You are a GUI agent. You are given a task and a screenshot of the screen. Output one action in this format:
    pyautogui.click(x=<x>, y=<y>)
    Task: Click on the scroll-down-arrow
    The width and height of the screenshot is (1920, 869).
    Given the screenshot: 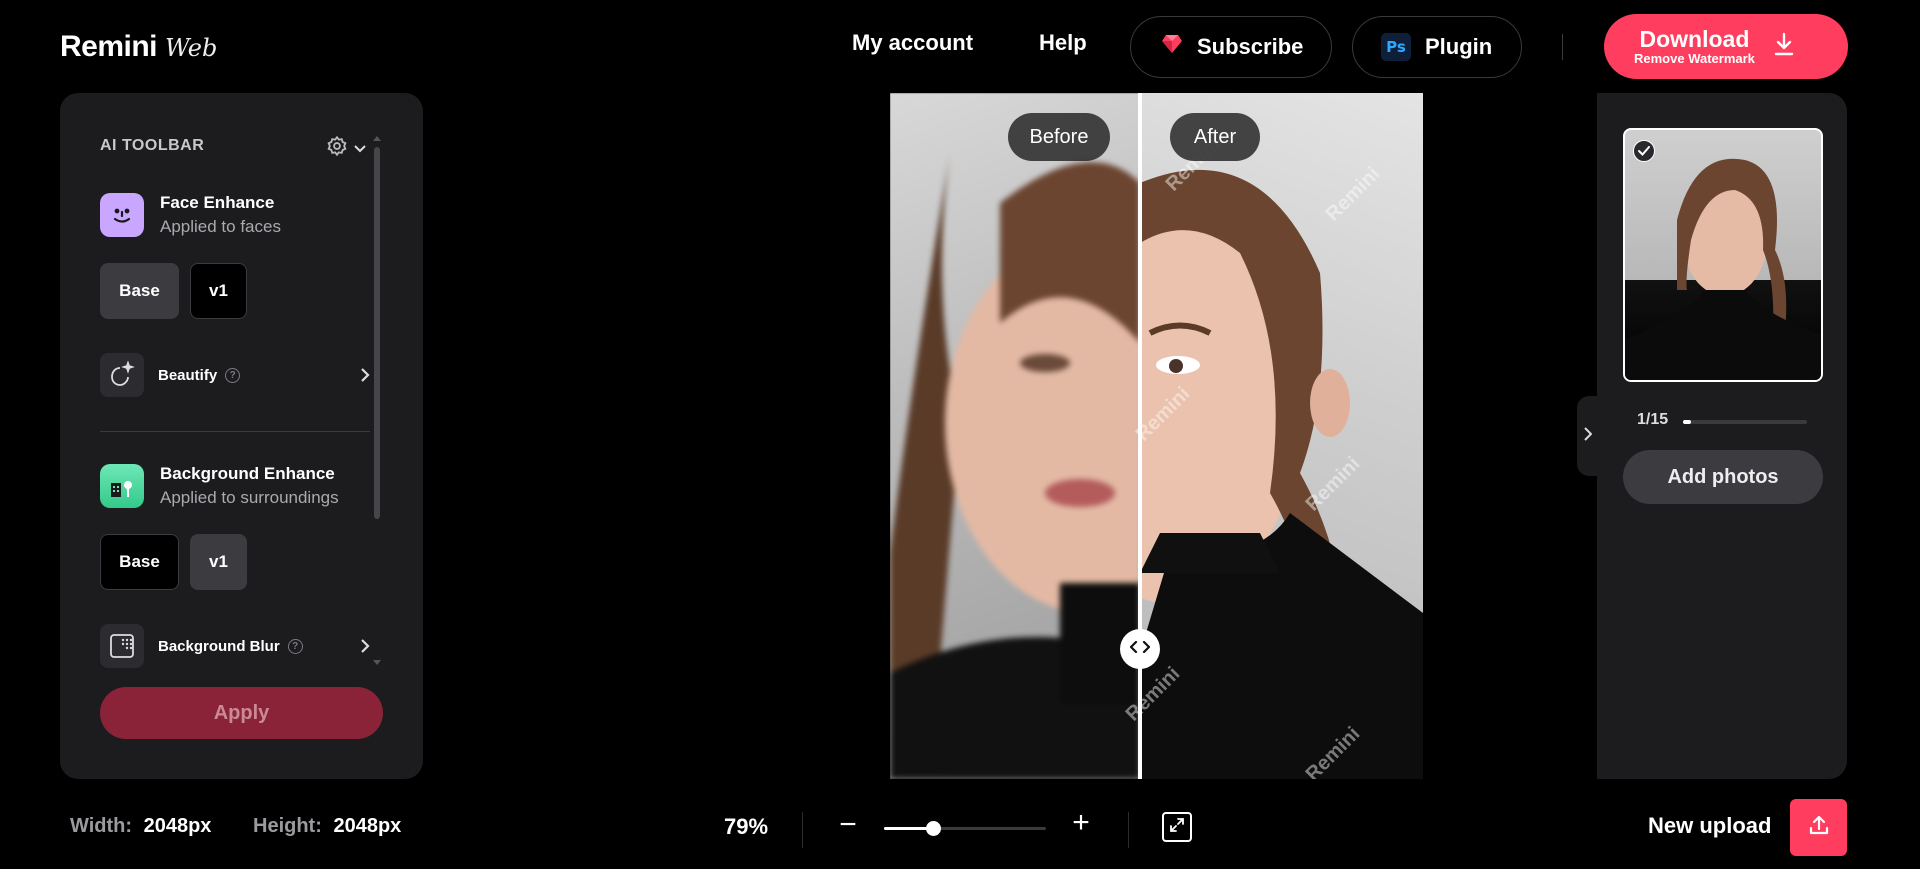 What is the action you would take?
    pyautogui.click(x=377, y=662)
    